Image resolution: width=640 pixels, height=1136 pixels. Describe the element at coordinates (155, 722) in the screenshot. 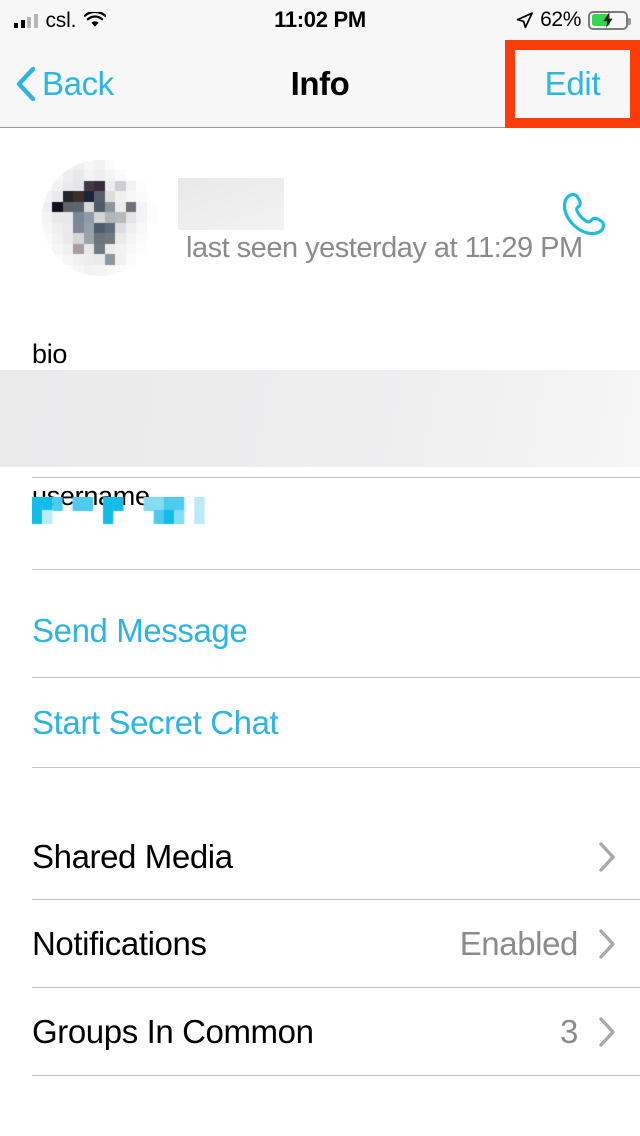

I see `start-secret-chat-label: Start Secret Chat` at that location.